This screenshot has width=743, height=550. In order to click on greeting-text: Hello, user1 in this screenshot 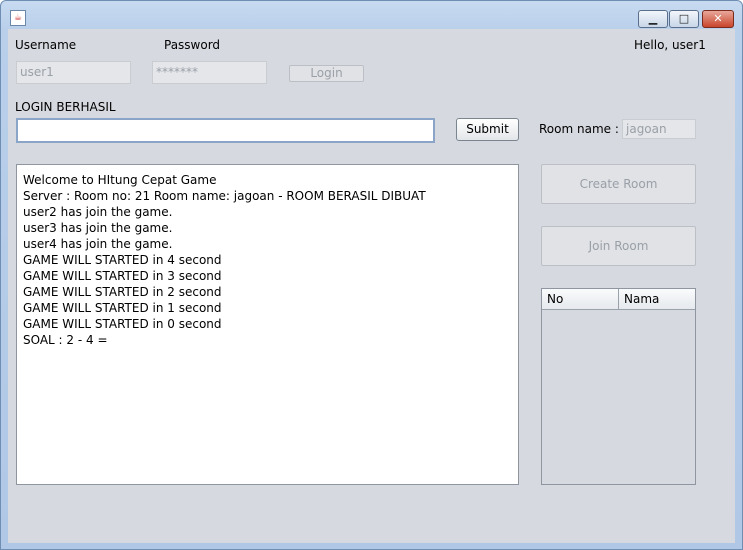, I will do `click(670, 45)`.